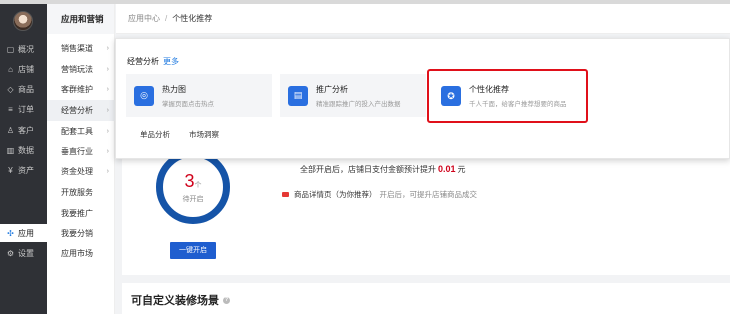  Describe the element at coordinates (10, 150) in the screenshot. I see `data-icon: ▥` at that location.